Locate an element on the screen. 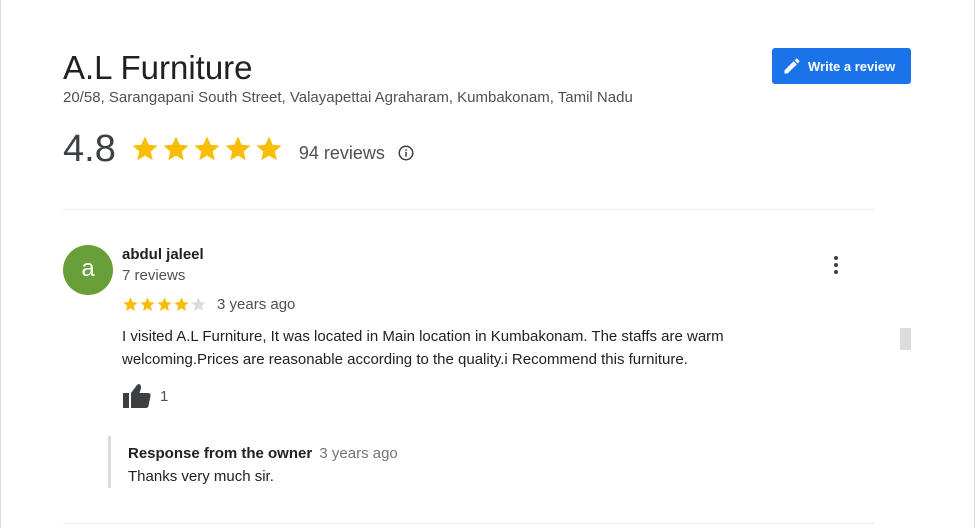 The image size is (975, 530). review-date: 3 years ago is located at coordinates (256, 304).